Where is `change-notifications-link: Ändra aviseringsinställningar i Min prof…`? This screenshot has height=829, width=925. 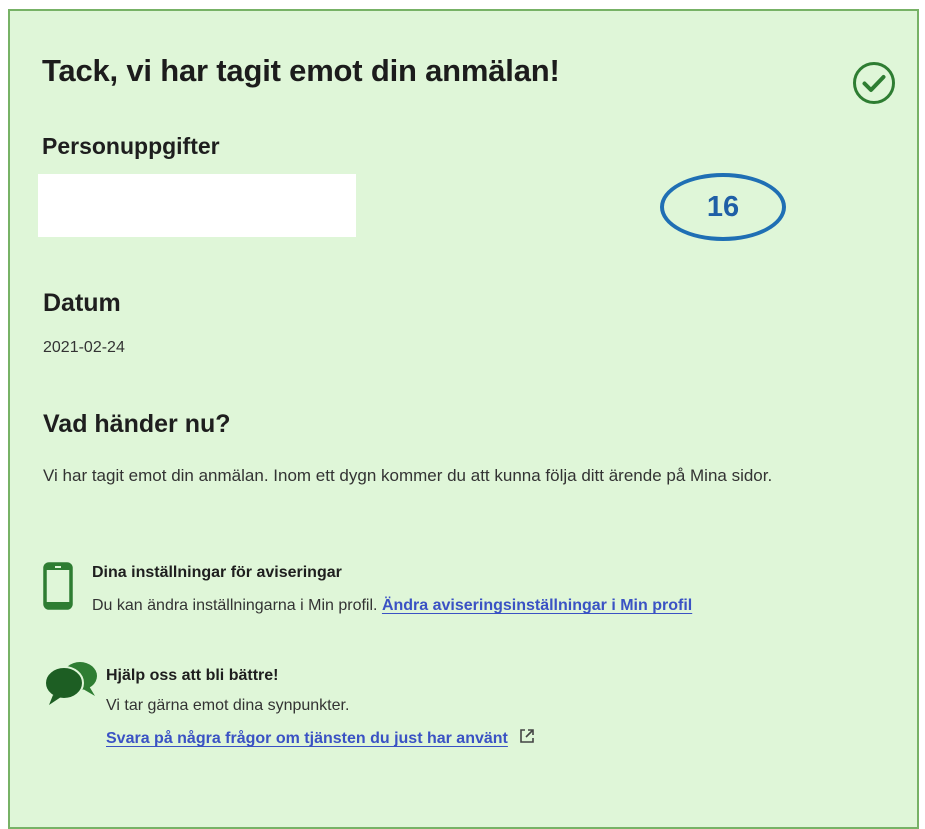 change-notifications-link: Ändra aviseringsinställningar i Min prof… is located at coordinates (537, 605).